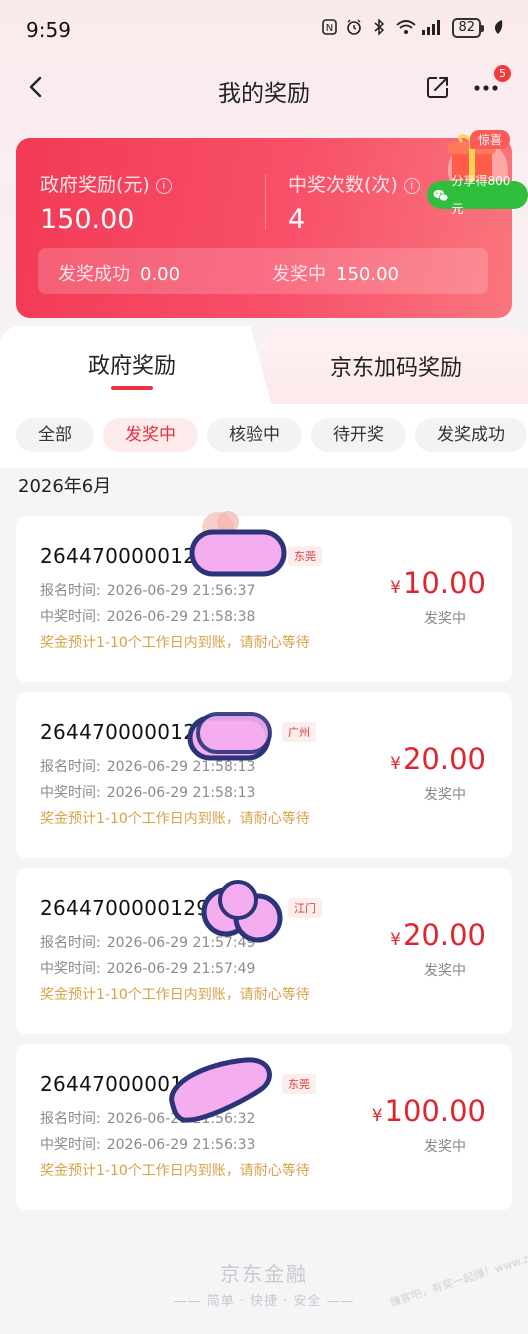 Image resolution: width=528 pixels, height=1334 pixels. I want to click on gov-reward-label: 政府奖励(元) i, so click(106, 183).